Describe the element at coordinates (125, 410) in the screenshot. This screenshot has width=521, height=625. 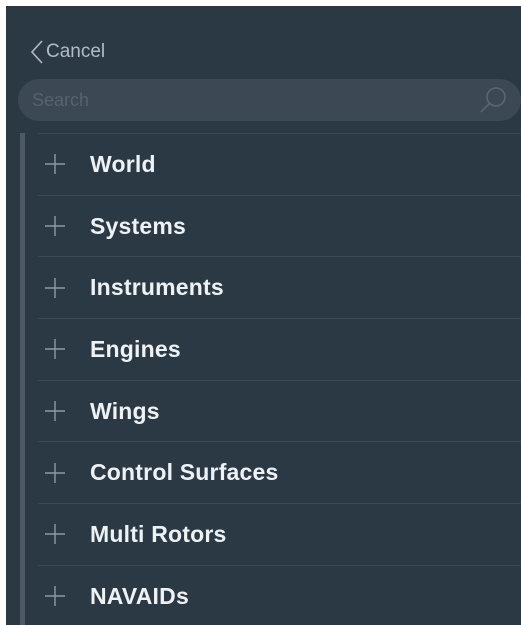
I see `category-label: Wings` at that location.